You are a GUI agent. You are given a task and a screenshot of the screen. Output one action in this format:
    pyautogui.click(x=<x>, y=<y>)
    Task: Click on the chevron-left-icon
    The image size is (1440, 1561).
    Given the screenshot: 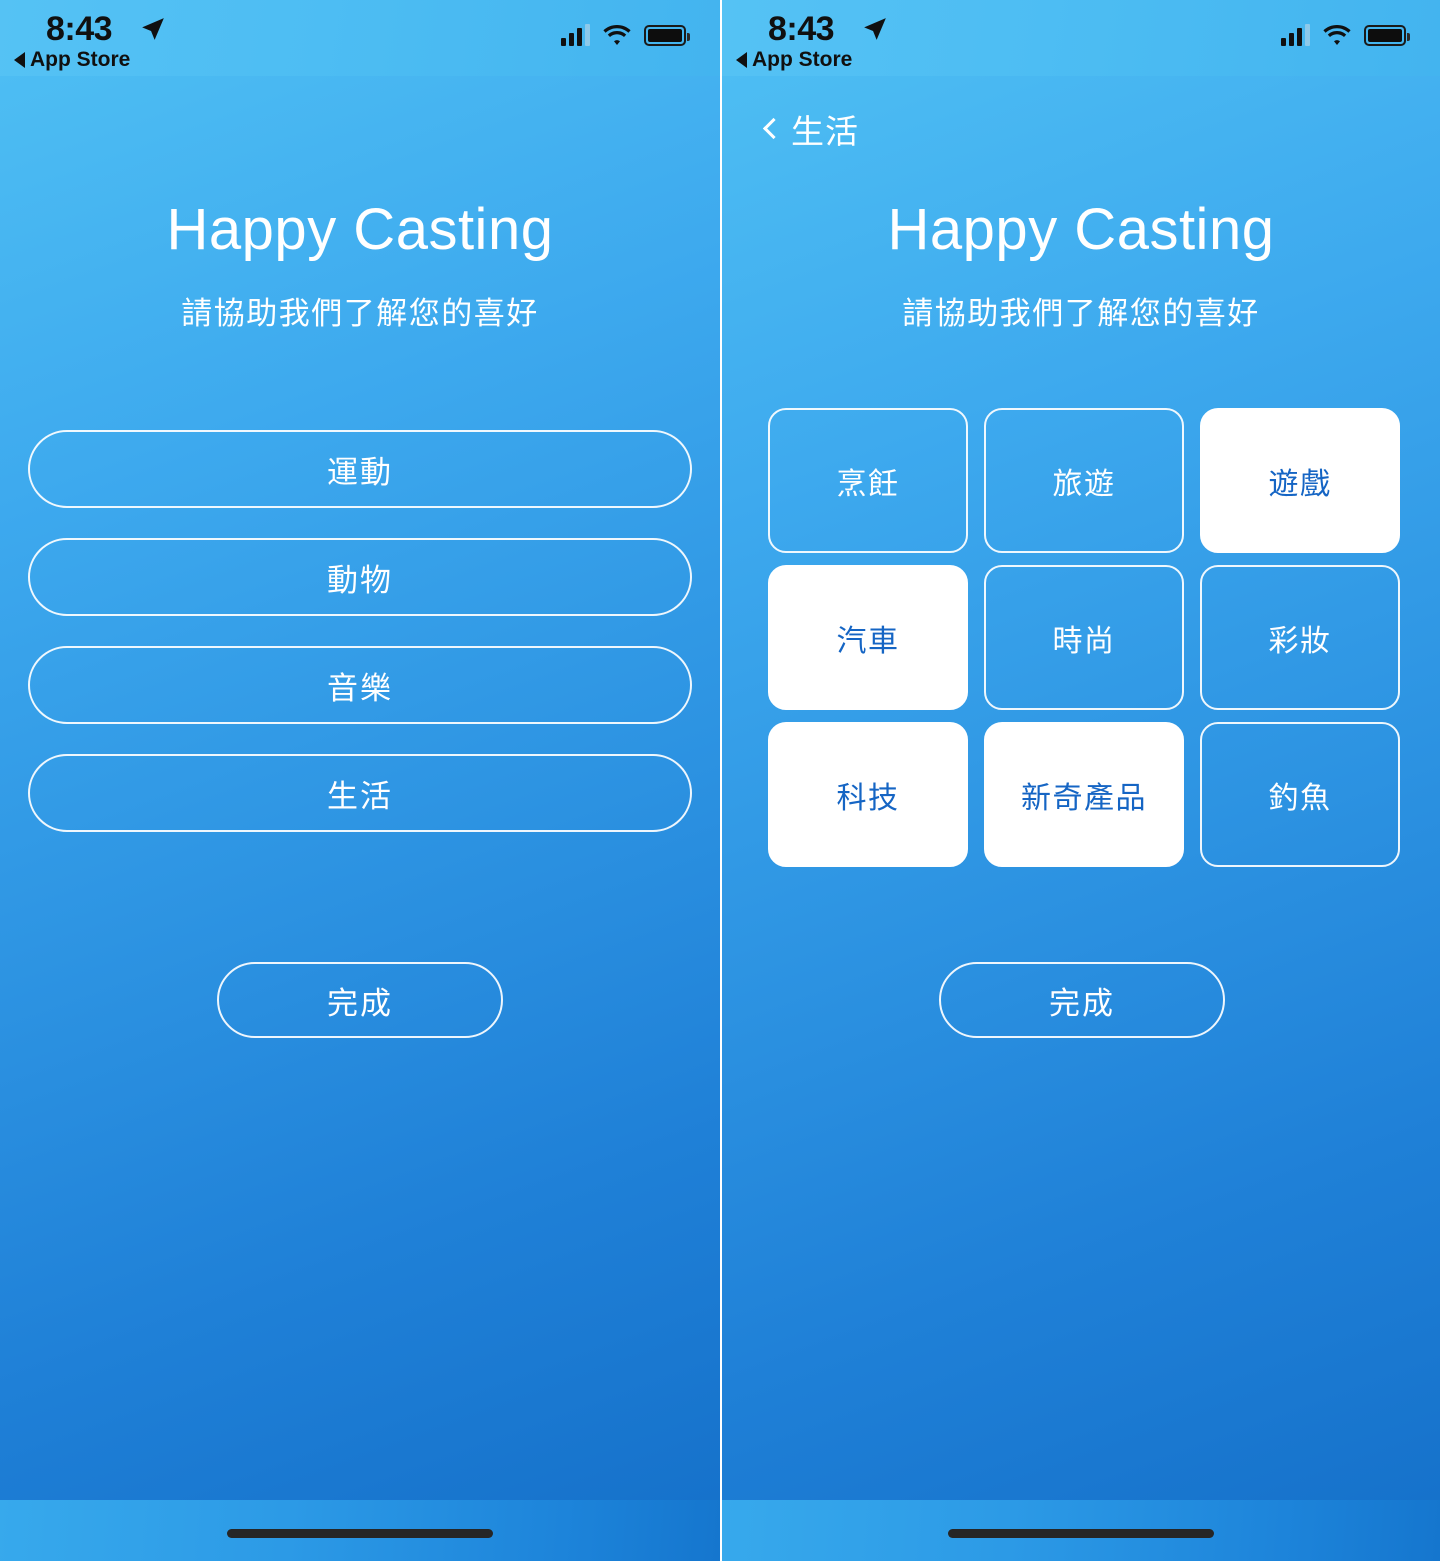 What is the action you would take?
    pyautogui.click(x=773, y=128)
    